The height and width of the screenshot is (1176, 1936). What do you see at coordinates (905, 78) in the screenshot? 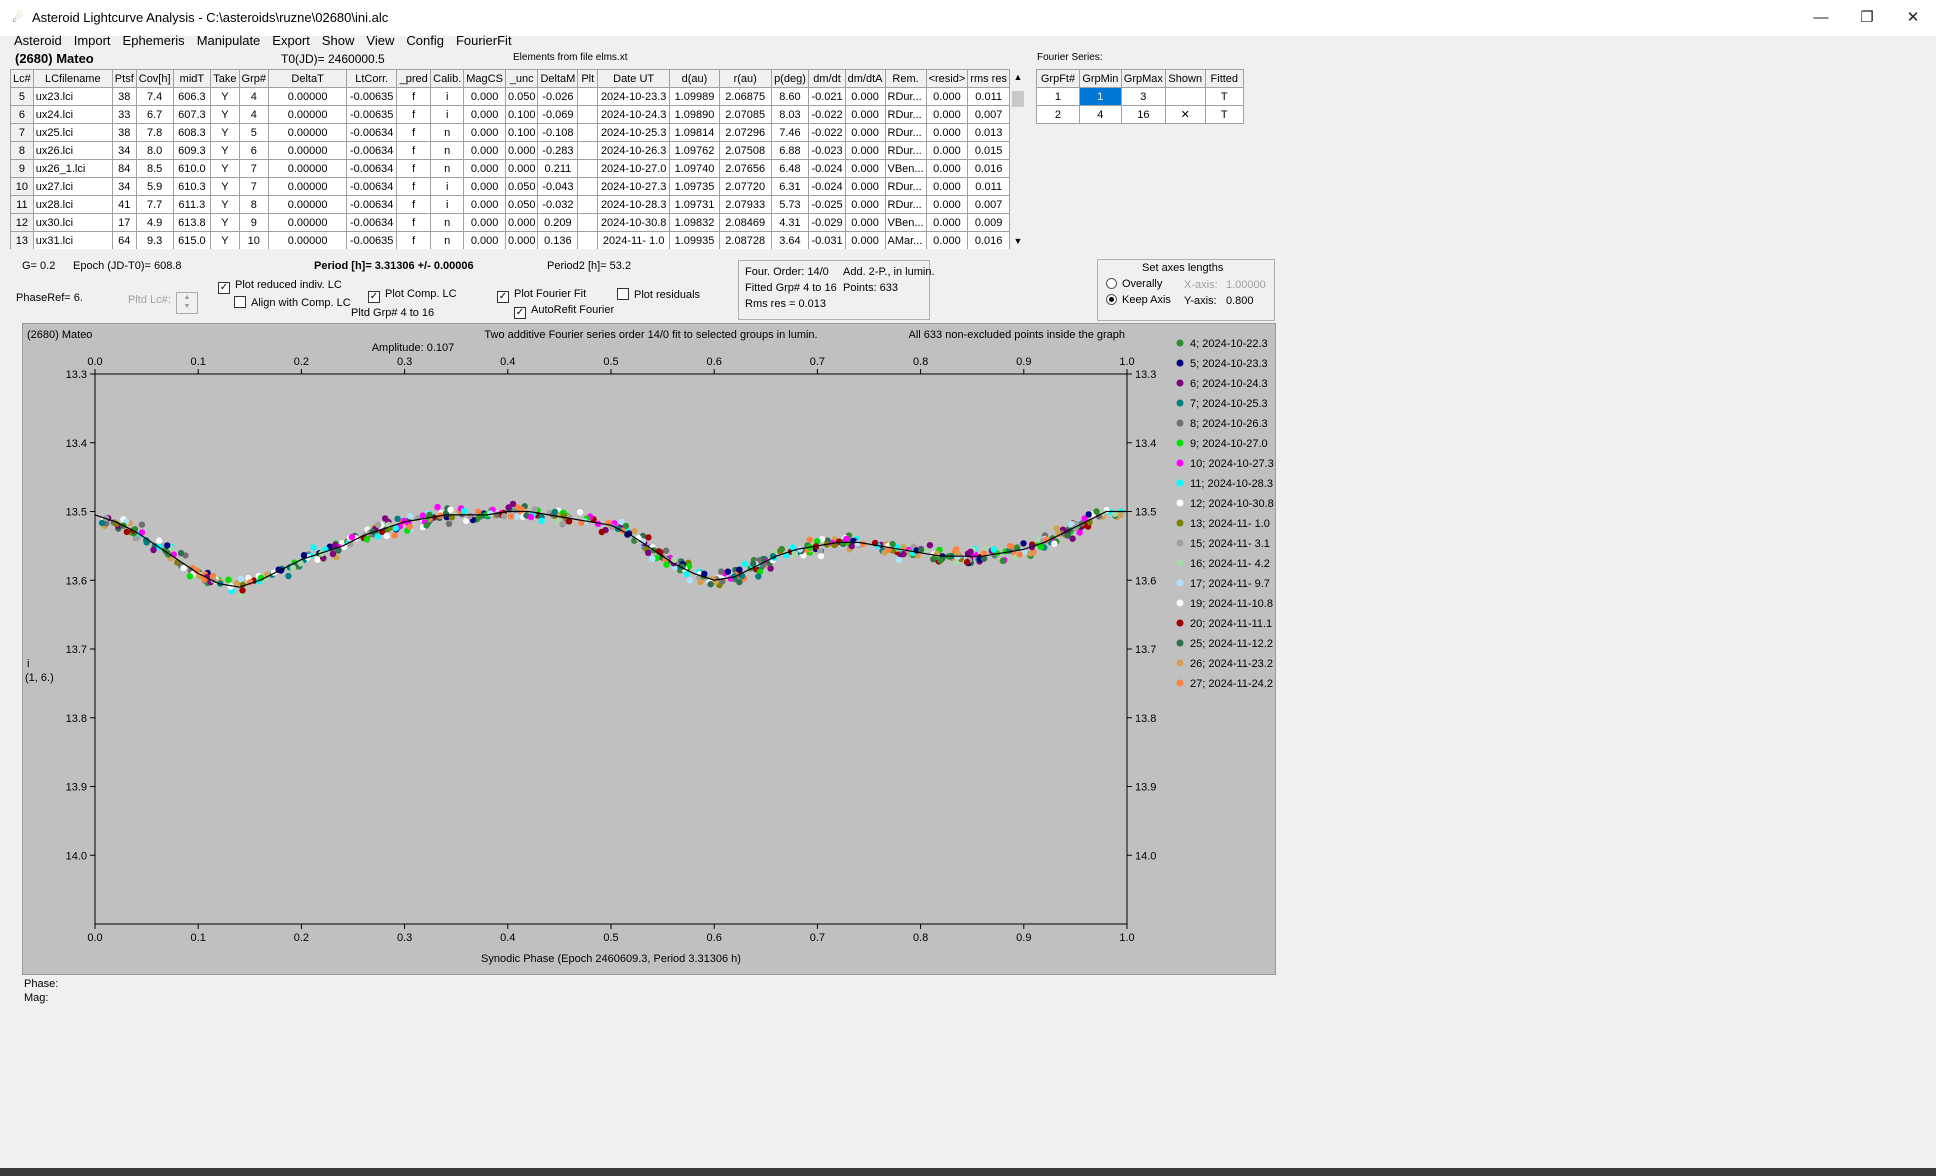
I see `column-header: Rem.` at bounding box center [905, 78].